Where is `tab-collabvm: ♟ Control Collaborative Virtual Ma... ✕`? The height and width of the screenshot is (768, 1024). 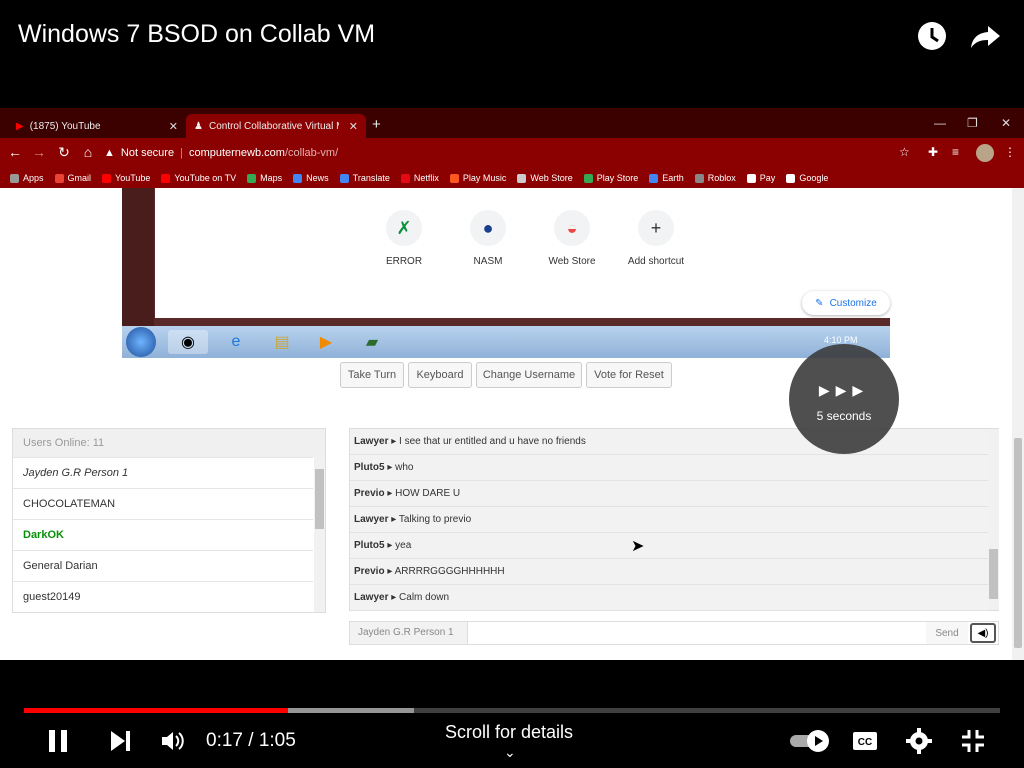 tab-collabvm: ♟ Control Collaborative Virtual Ma... ✕ is located at coordinates (276, 126).